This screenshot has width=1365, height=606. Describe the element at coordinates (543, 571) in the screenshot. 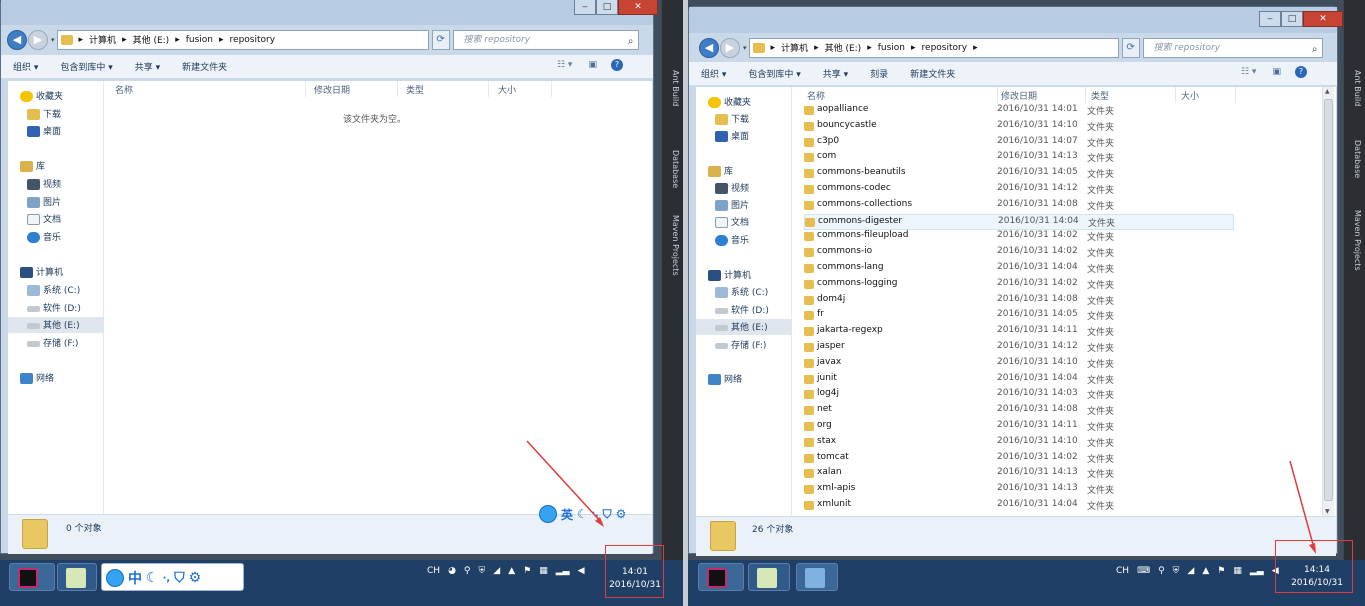

I see `tray-device-icon: ▦` at that location.